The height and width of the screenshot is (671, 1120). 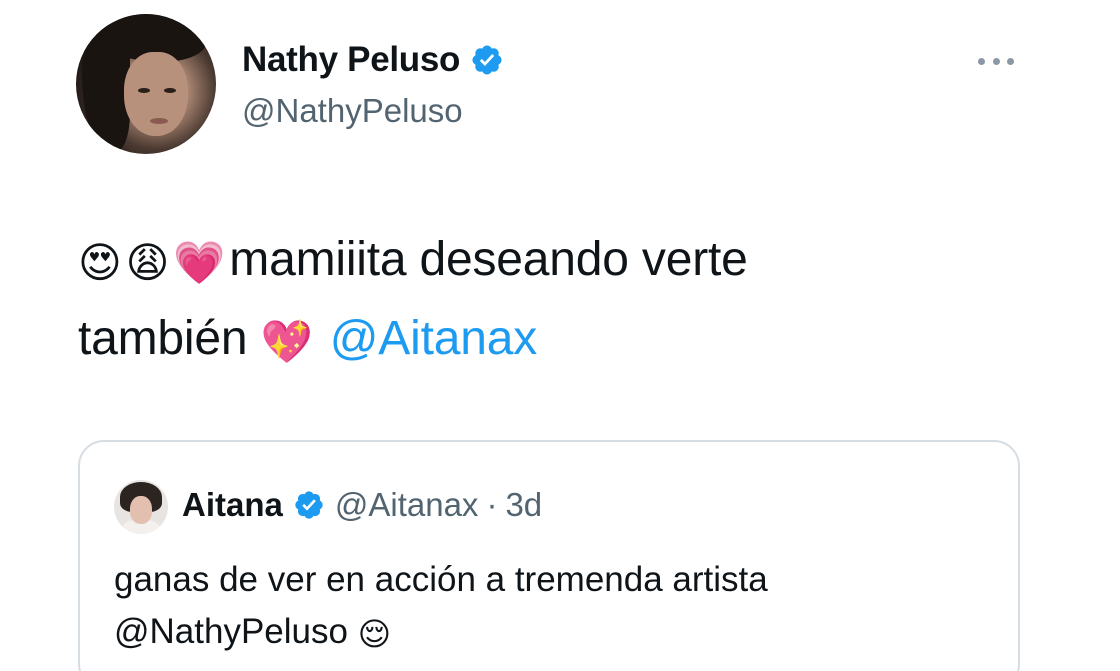 What do you see at coordinates (554, 633) in the screenshot?
I see `quoted-text-line-2: @NathyPeluso 😌` at bounding box center [554, 633].